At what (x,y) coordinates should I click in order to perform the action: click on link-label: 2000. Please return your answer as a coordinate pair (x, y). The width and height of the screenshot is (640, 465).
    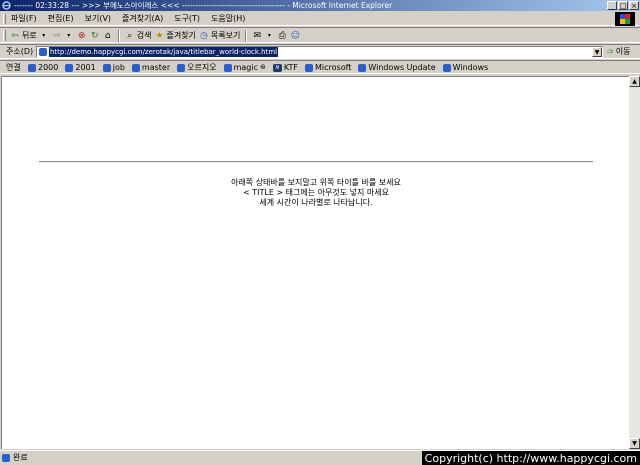
    Looking at the image, I should click on (48, 67).